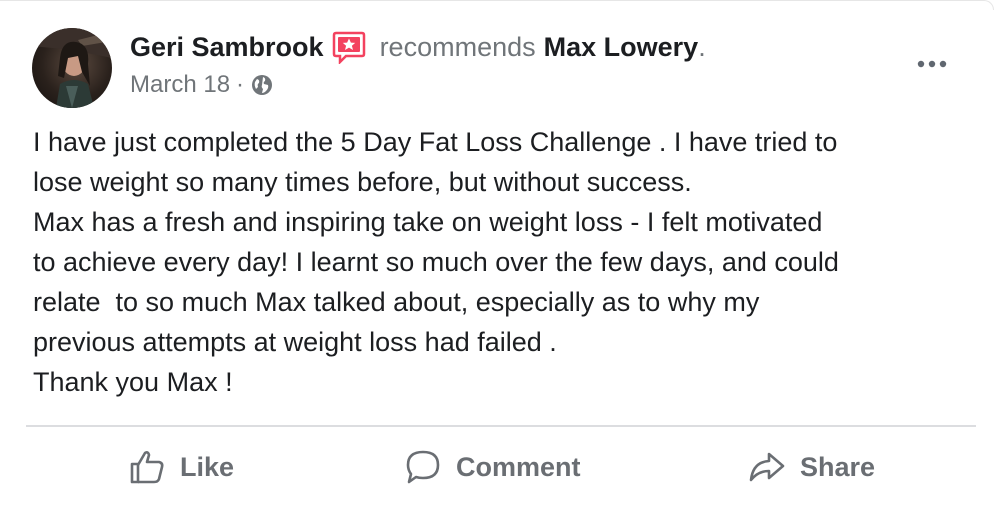 Image resolution: width=994 pixels, height=506 pixels. Describe the element at coordinates (262, 85) in the screenshot. I see `globe-icon` at that location.